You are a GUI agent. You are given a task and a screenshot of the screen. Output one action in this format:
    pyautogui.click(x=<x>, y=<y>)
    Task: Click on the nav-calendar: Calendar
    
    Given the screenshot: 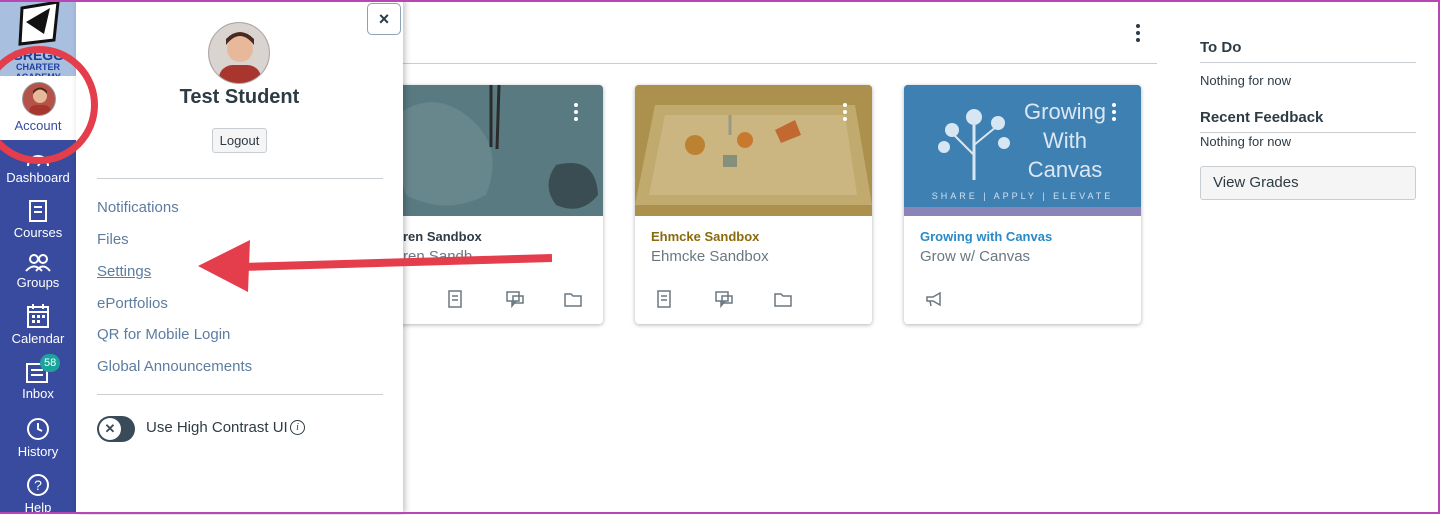 What is the action you would take?
    pyautogui.click(x=38, y=324)
    